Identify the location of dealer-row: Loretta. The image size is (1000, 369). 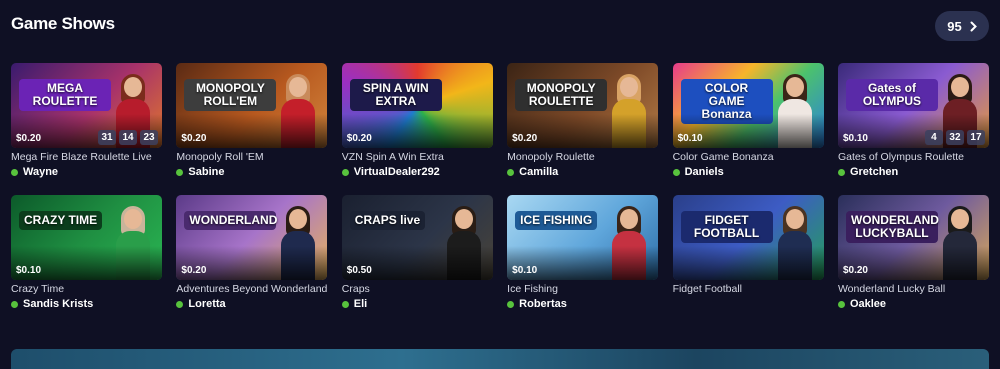
(251, 304).